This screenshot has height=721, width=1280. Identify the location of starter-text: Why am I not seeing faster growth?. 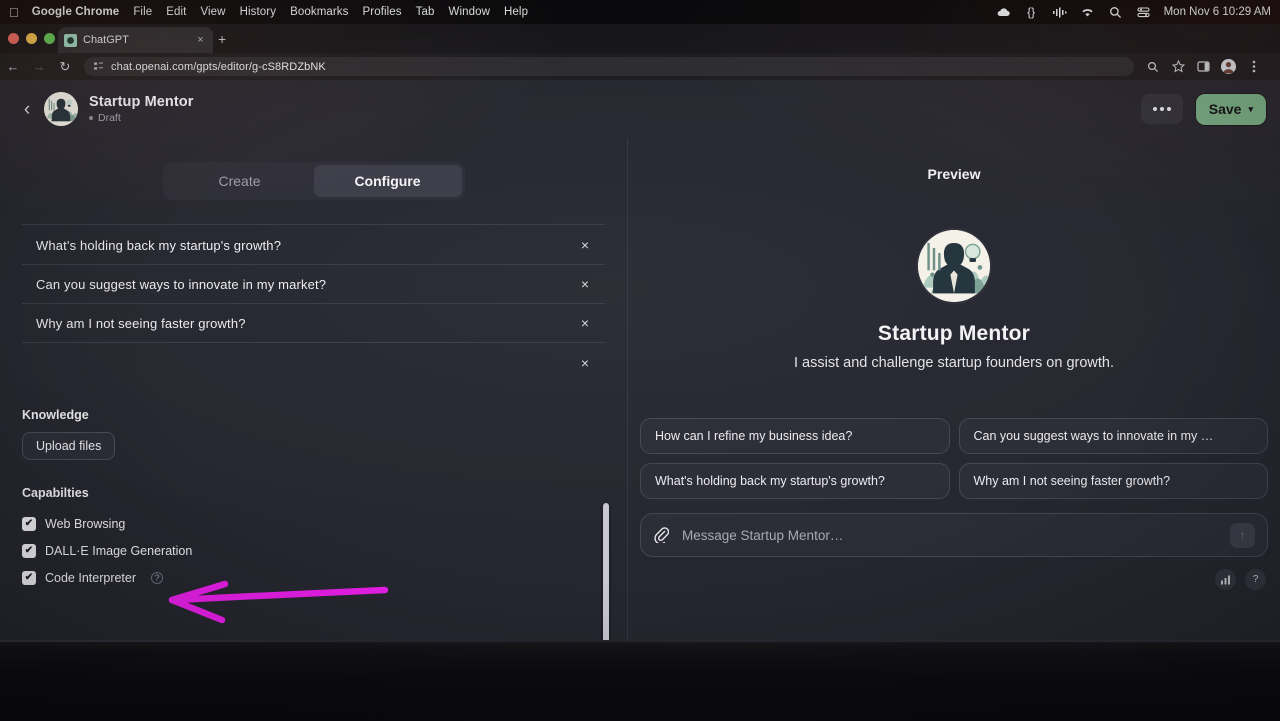
(293, 323).